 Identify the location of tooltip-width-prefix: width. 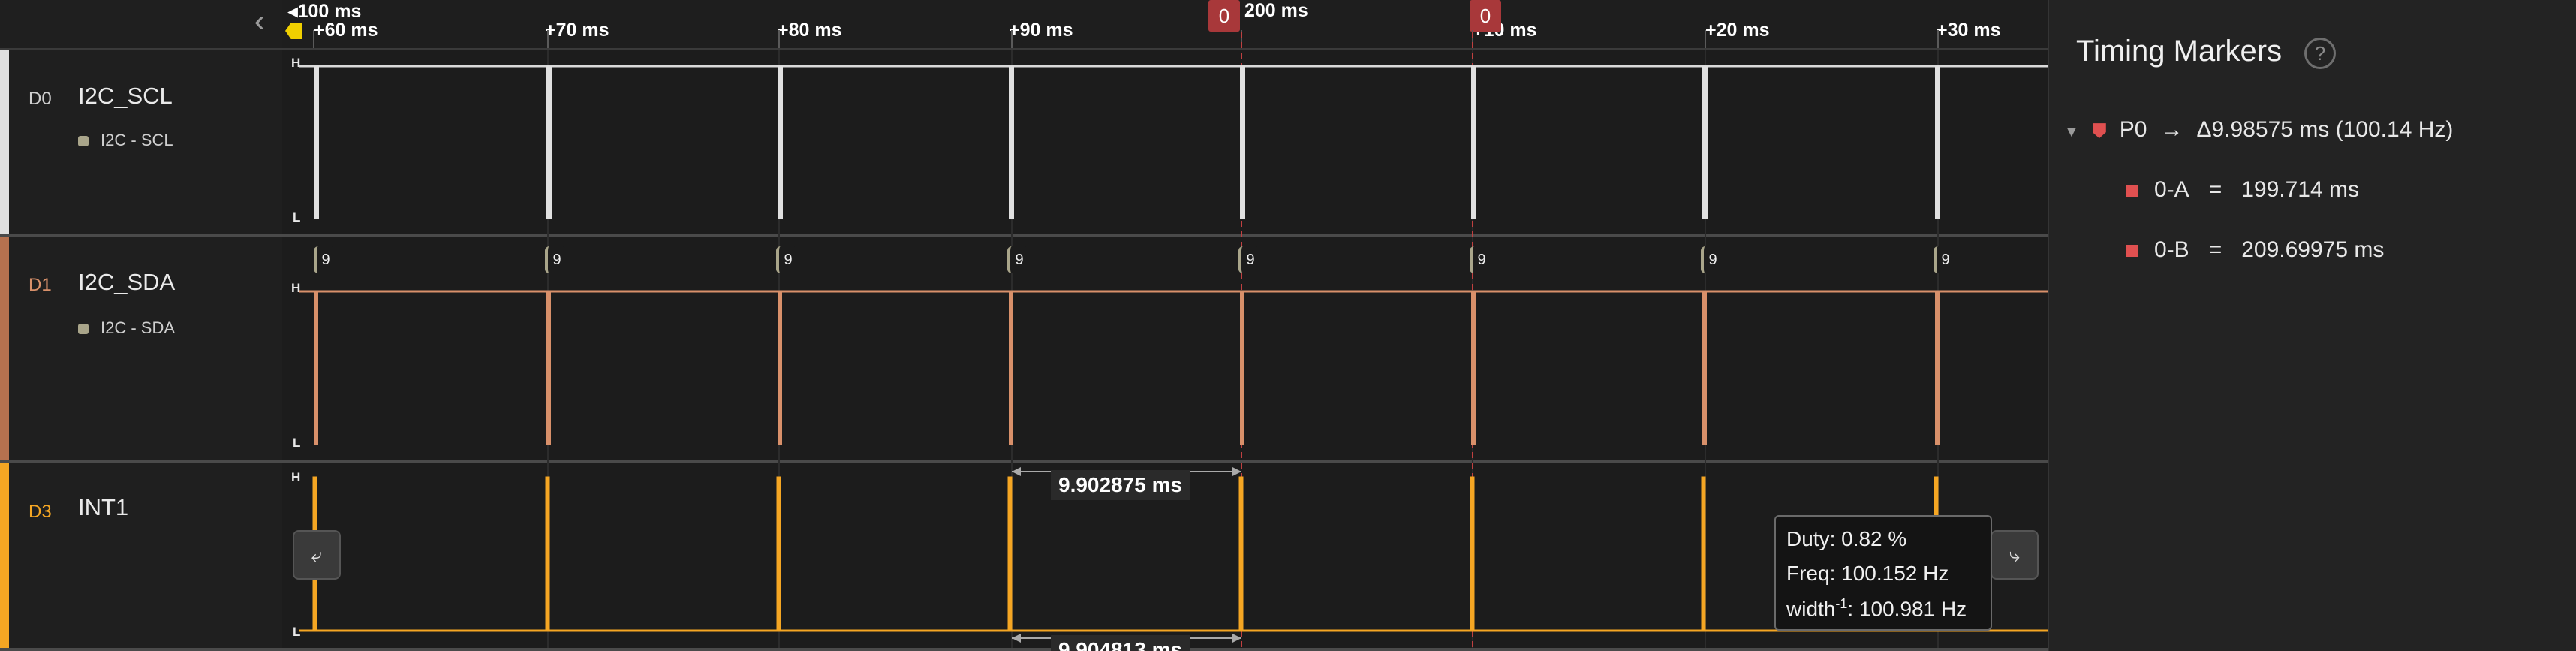
(1811, 609).